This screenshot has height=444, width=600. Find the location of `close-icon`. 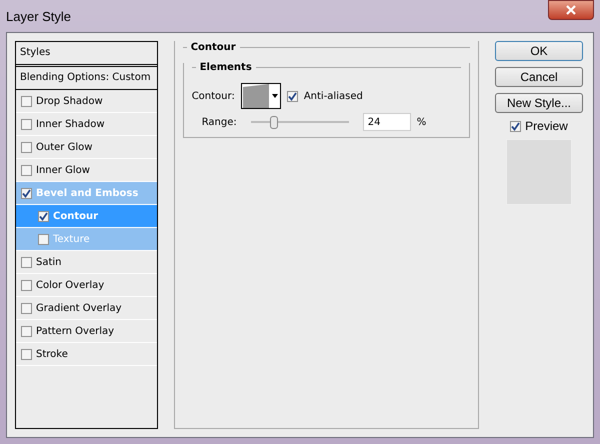

close-icon is located at coordinates (571, 10).